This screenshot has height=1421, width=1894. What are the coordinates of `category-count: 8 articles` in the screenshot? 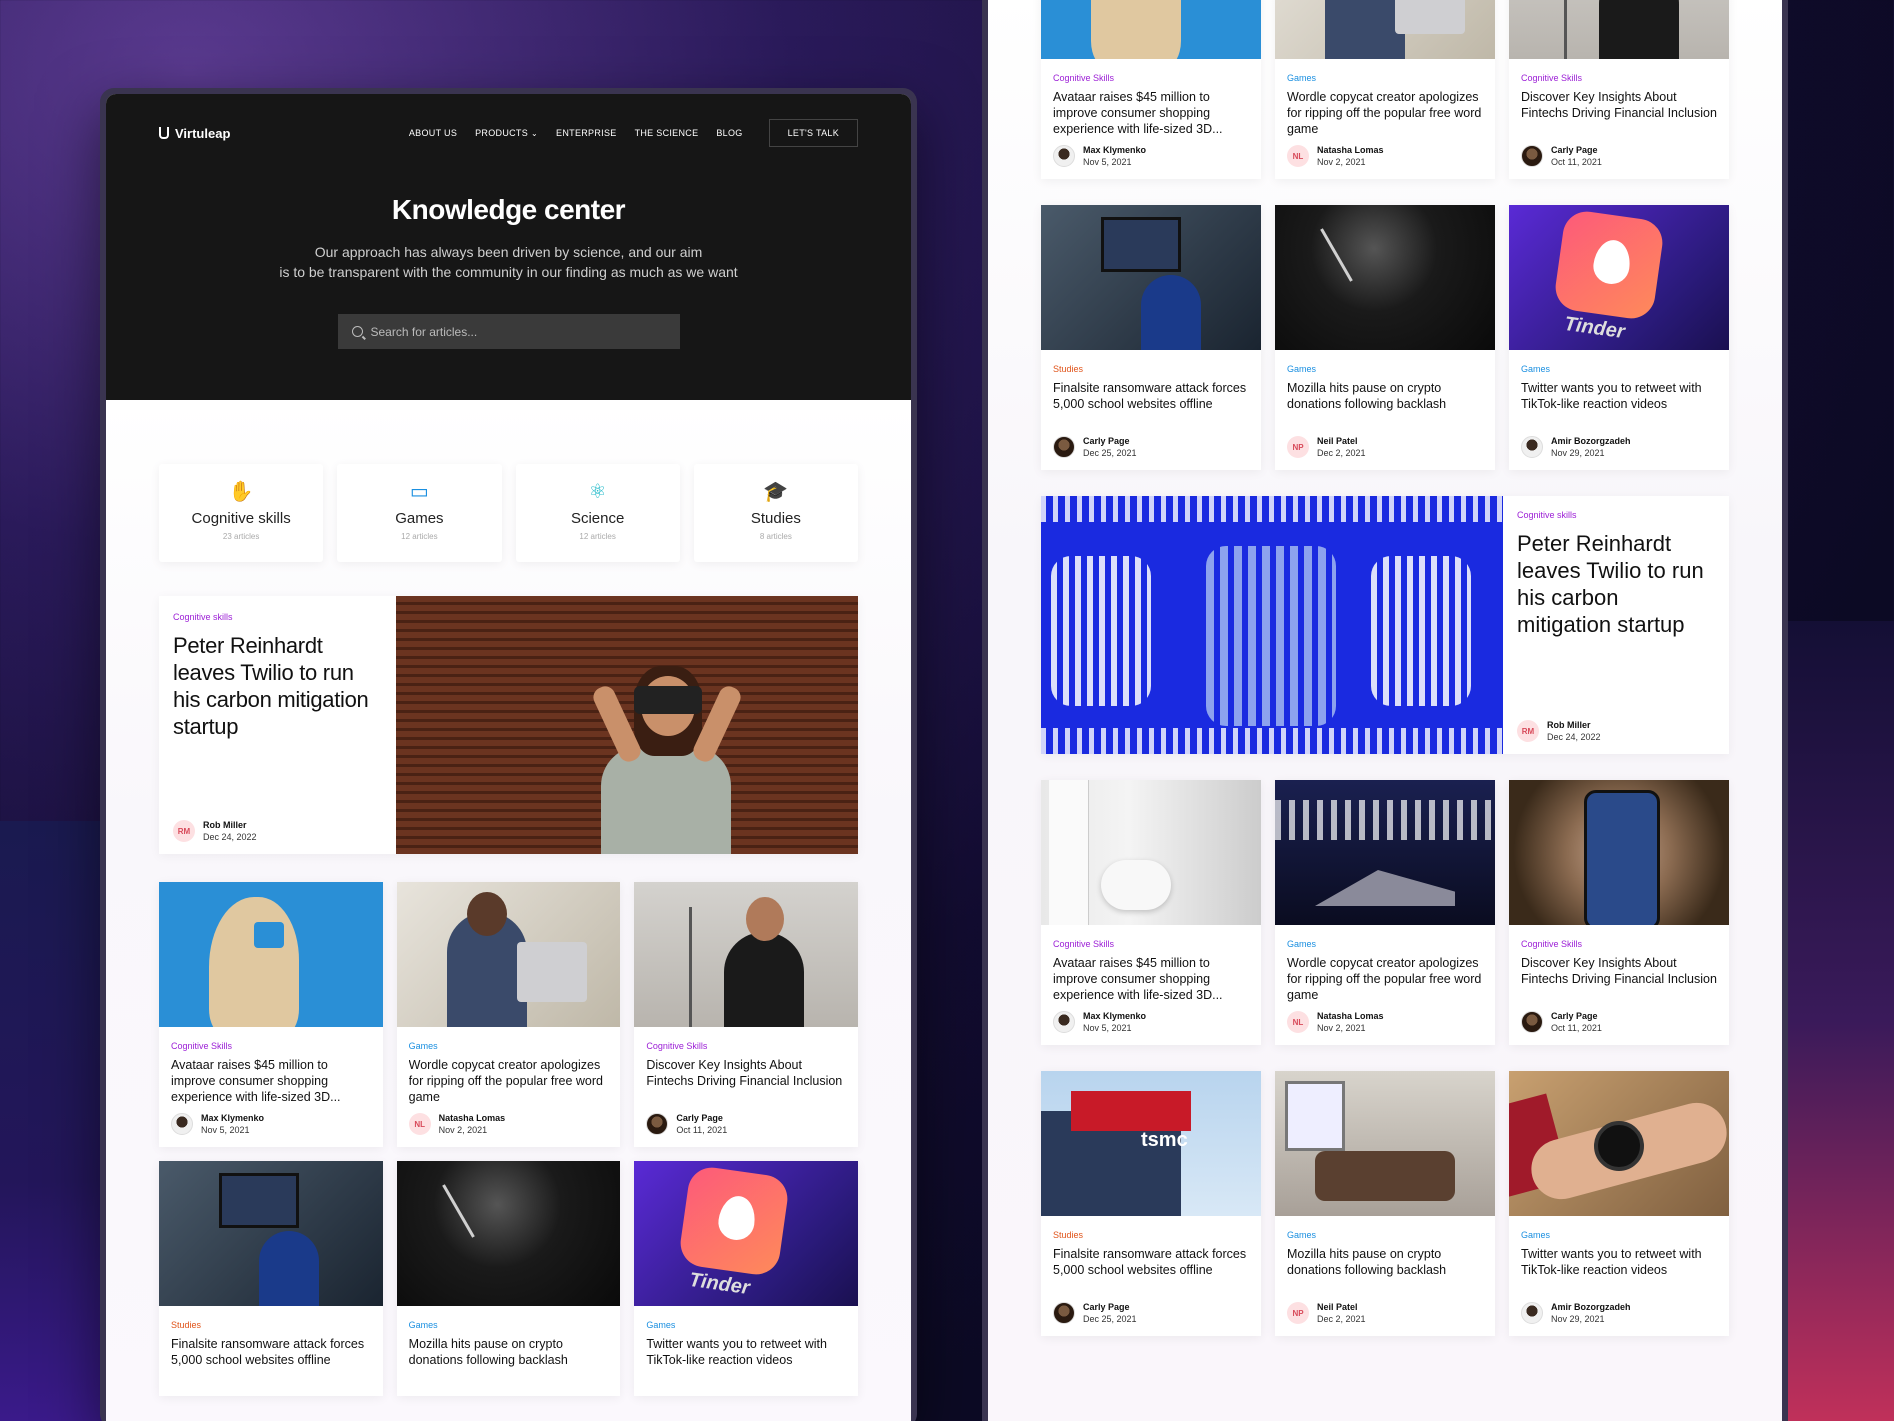 It's located at (775, 536).